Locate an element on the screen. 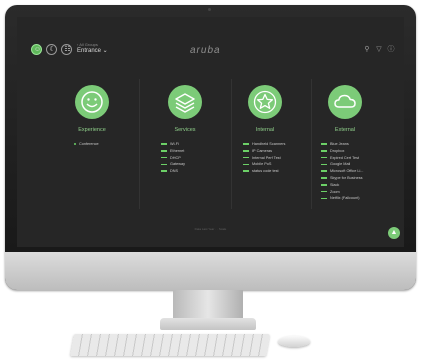  moon-icon: ☾ is located at coordinates (52, 49).